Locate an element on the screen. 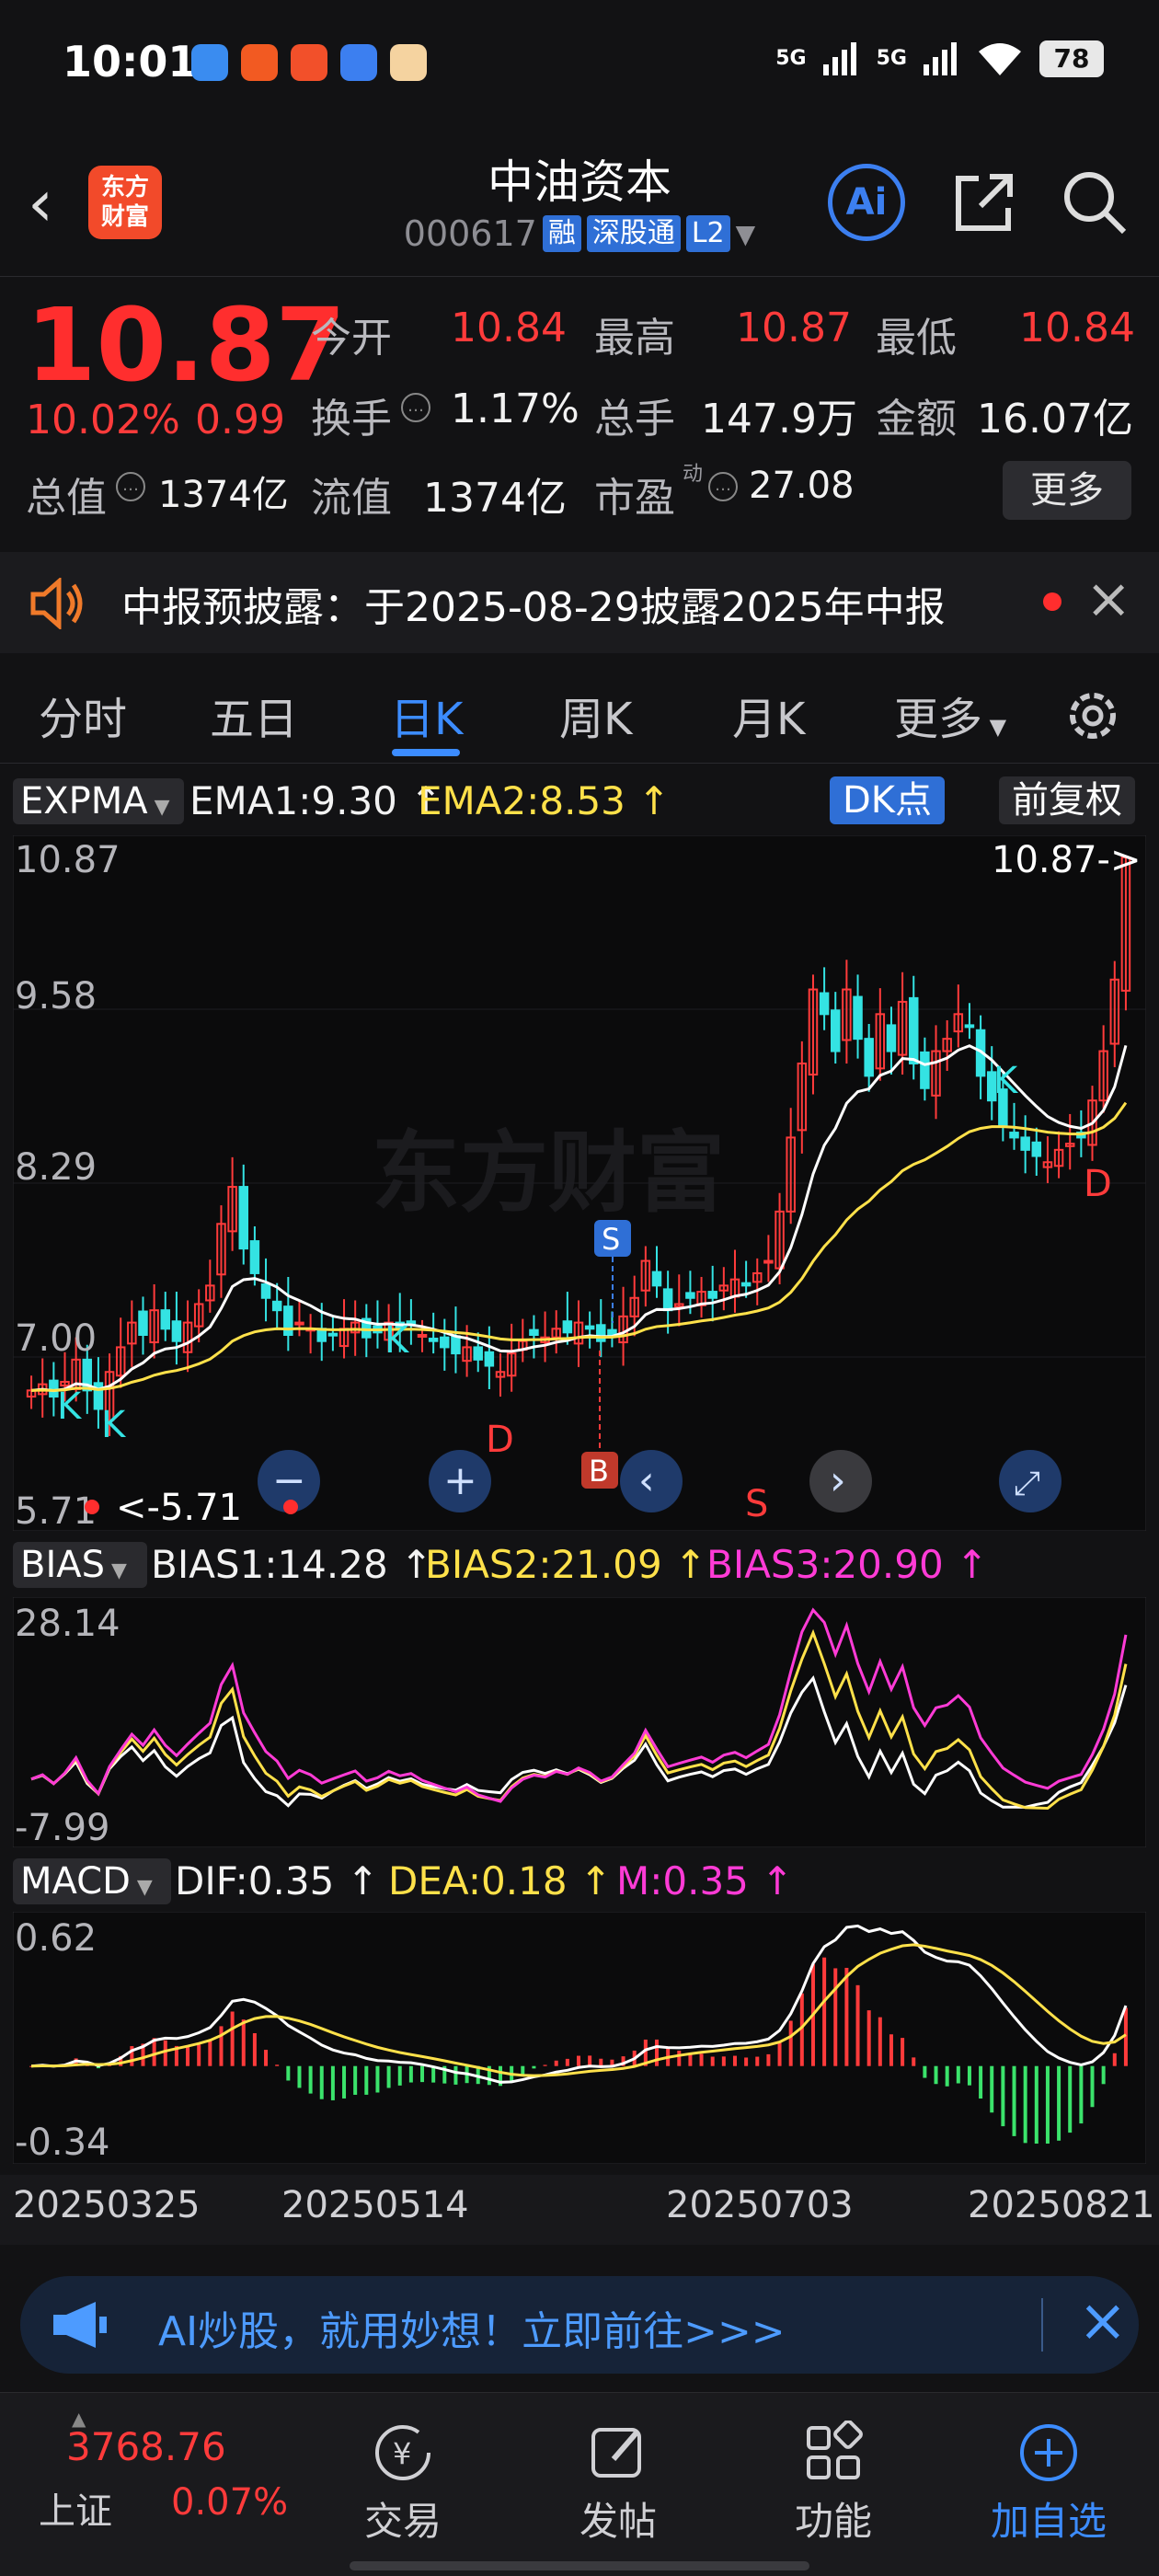  notice-banner: 中报预披露：于2025-08-29披露2025年中报 × is located at coordinates (579, 602).